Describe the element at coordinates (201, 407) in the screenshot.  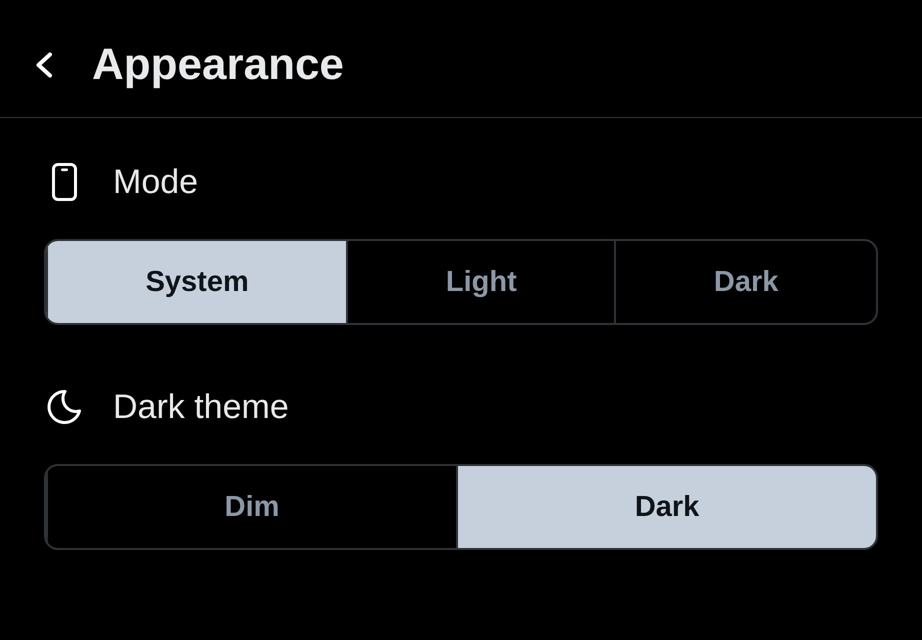
I see `section-label: Dark theme` at that location.